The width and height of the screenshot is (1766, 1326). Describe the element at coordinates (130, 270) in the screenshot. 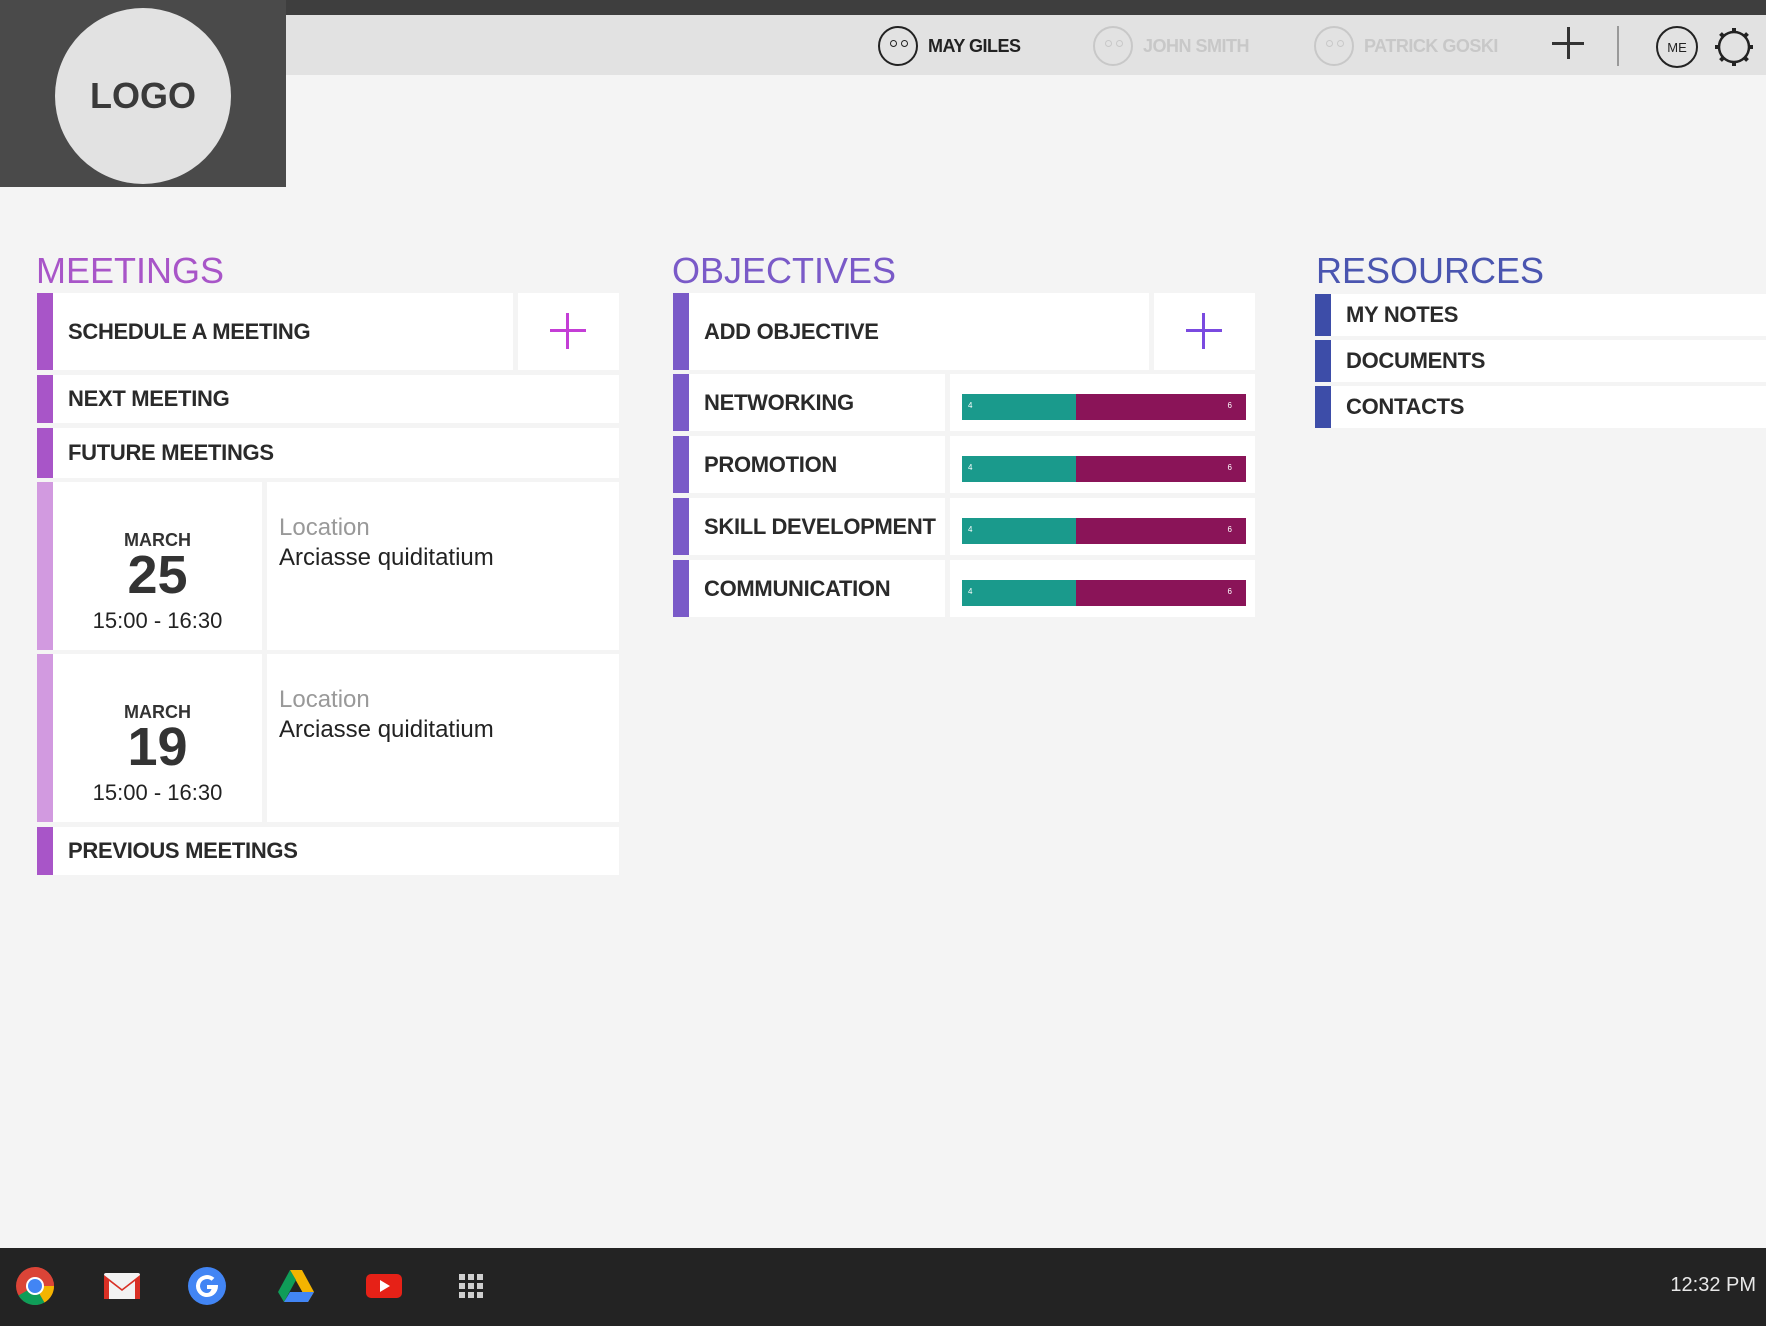

I see `meetings-title: MEETINGS` at that location.